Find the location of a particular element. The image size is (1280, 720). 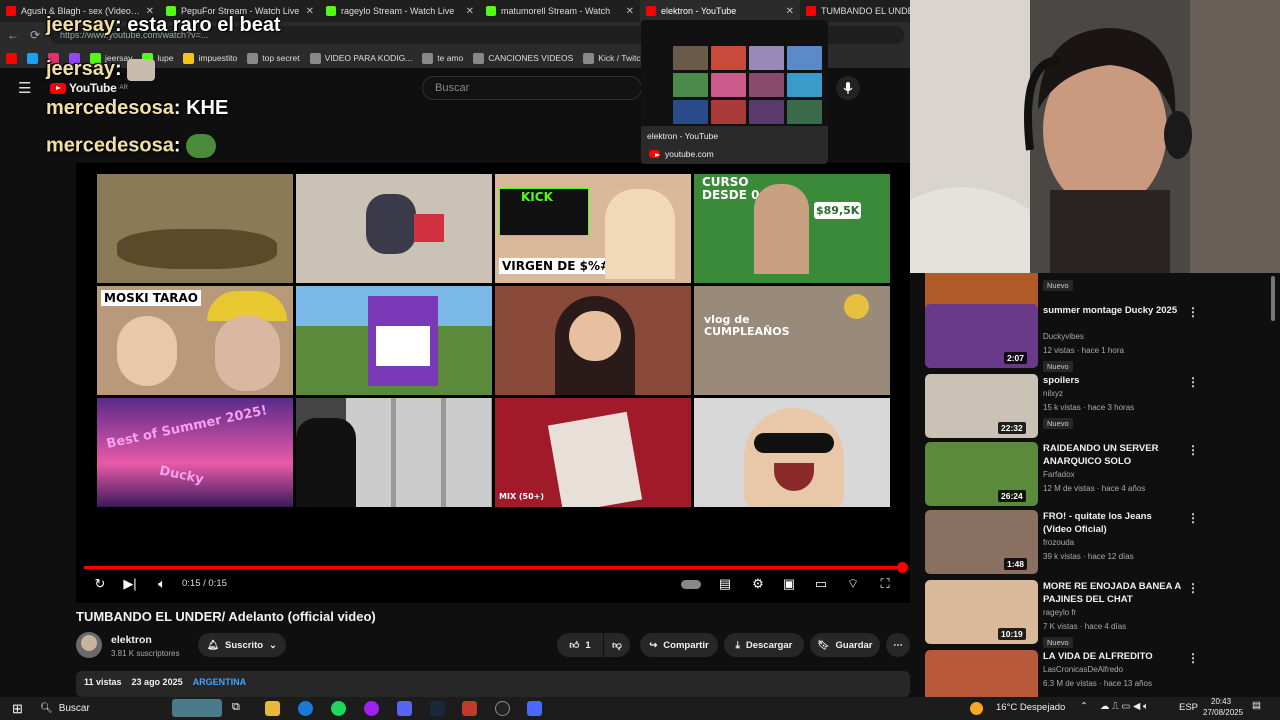

windows-start-icon: ⊞ is located at coordinates (17, 708).